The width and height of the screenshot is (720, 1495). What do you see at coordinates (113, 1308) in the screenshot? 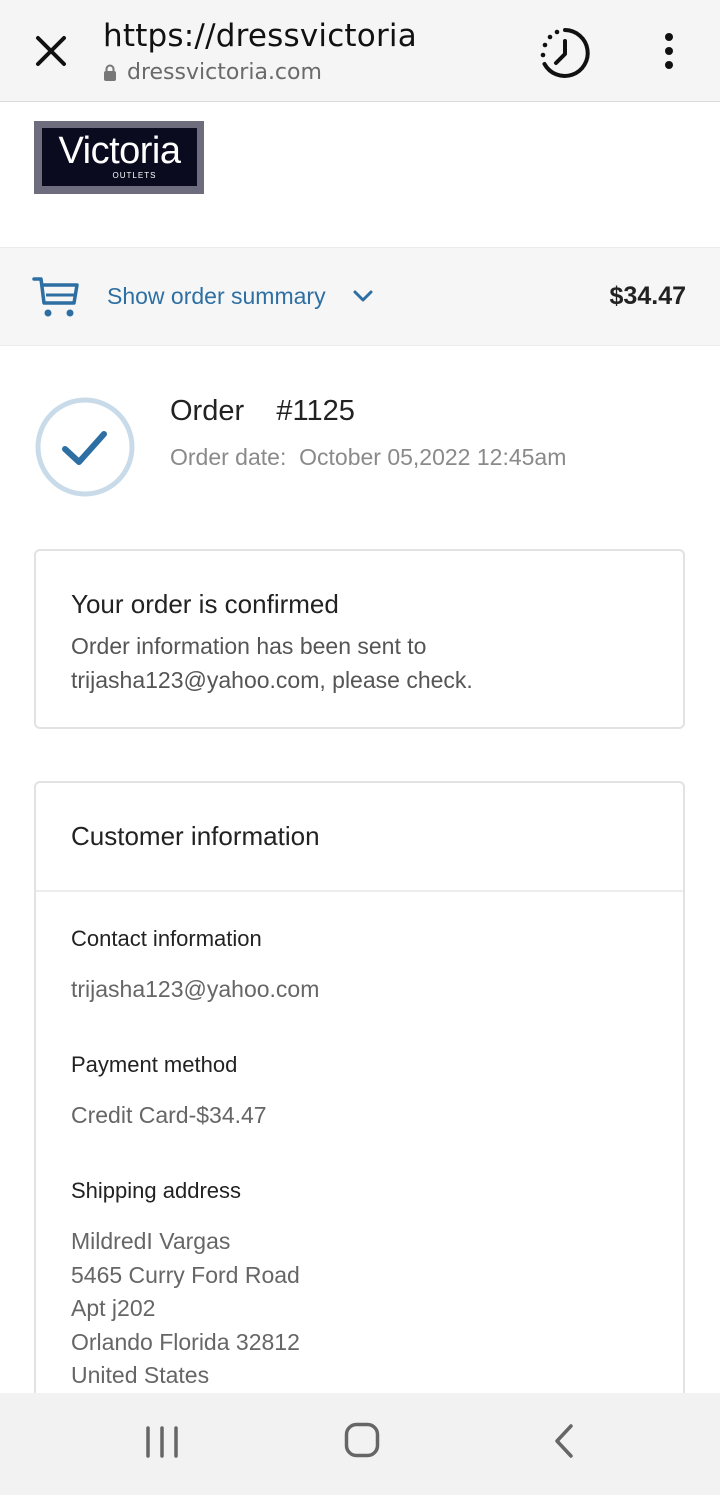
I see `address-line: Apt j202` at bounding box center [113, 1308].